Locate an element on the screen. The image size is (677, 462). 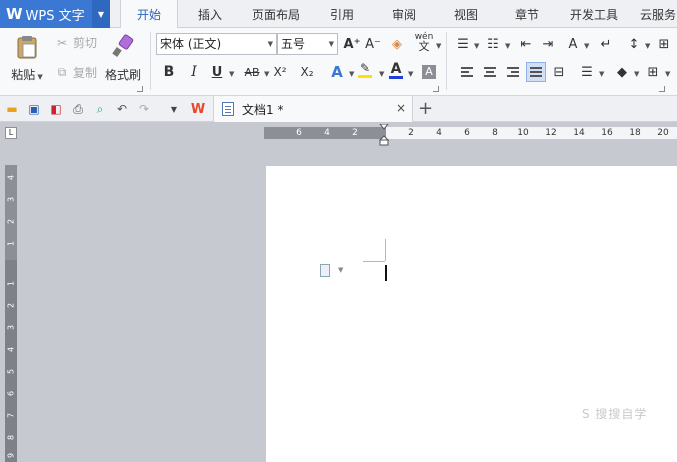
vertical-ruler: 4 3 2 1 1 2 3 4 5 6 7 8 9 is located at coordinates (11, 313).